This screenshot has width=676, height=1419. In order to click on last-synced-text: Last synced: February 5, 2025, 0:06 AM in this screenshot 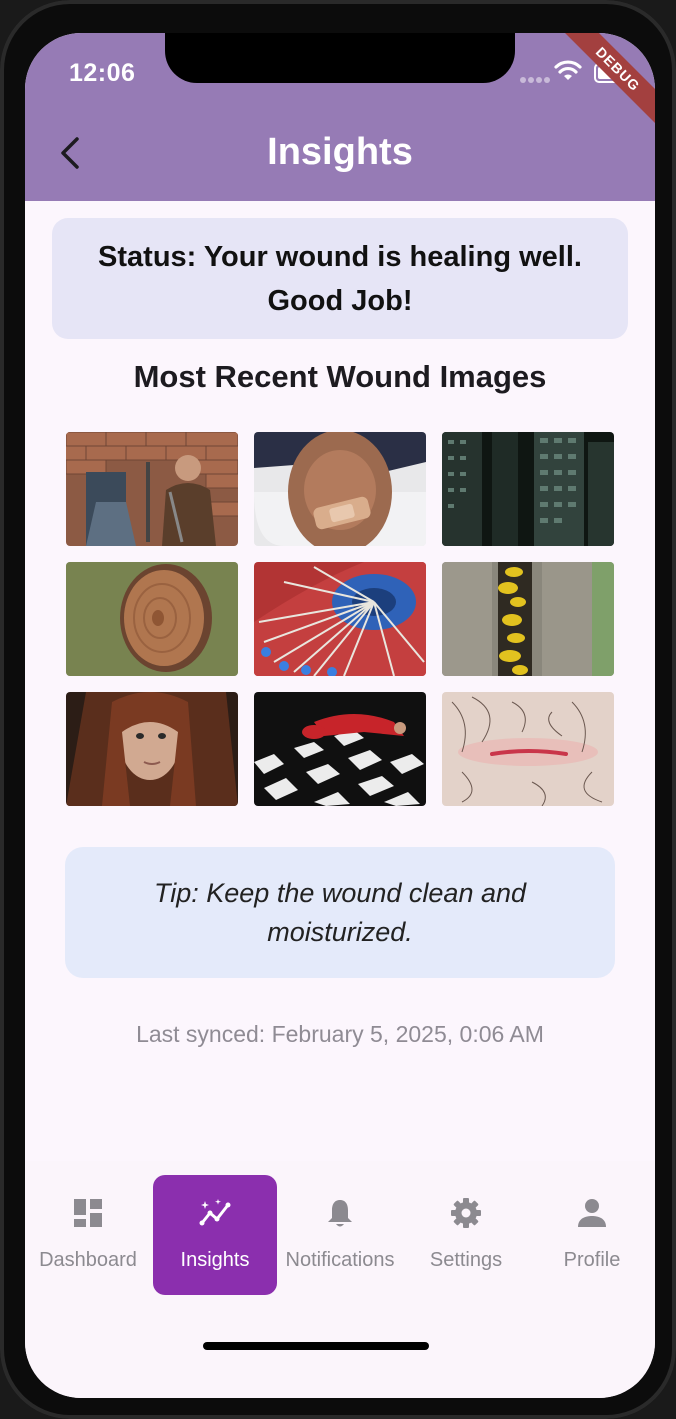, I will do `click(340, 1034)`.